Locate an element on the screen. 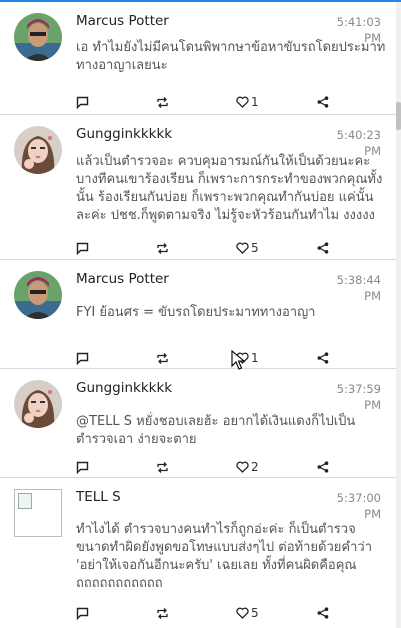 The width and height of the screenshot is (401, 628). timestamp: 5:38:44 PM is located at coordinates (358, 288).